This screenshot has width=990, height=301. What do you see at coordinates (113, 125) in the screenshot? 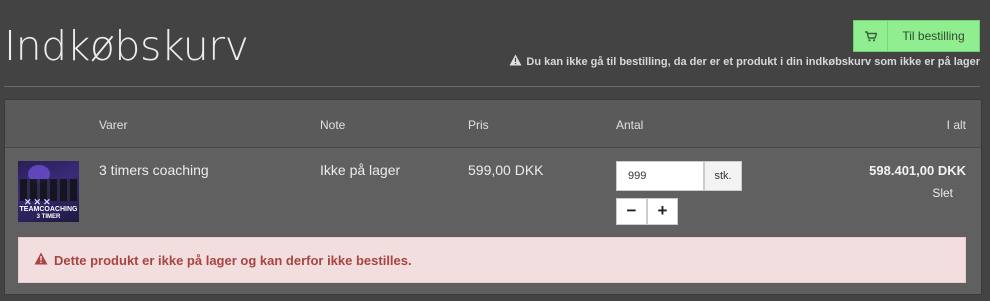
I see `header-items: Varer` at bounding box center [113, 125].